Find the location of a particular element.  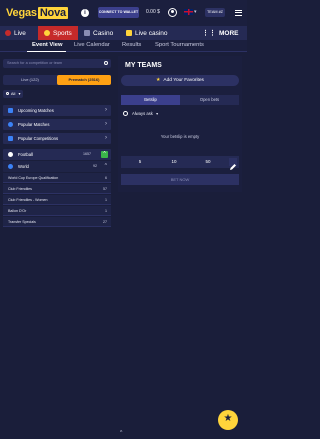

nav-more: ⋮⋮ MORE is located at coordinates (220, 33).